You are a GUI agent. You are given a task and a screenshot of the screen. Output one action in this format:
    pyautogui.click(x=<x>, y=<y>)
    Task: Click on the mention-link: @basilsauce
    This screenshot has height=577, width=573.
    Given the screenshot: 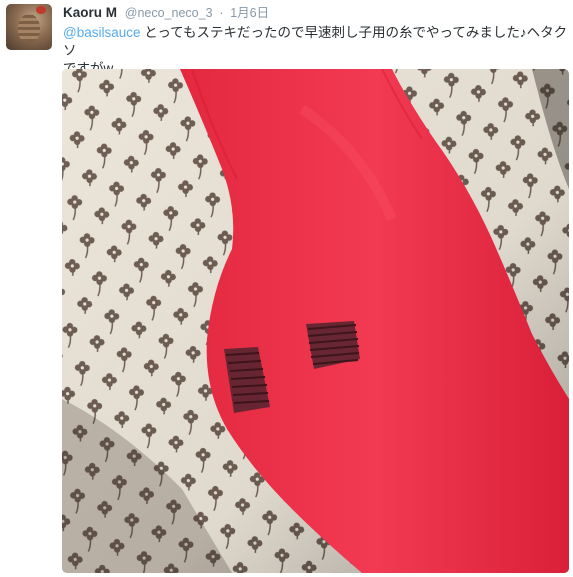 What is the action you would take?
    pyautogui.click(x=102, y=32)
    